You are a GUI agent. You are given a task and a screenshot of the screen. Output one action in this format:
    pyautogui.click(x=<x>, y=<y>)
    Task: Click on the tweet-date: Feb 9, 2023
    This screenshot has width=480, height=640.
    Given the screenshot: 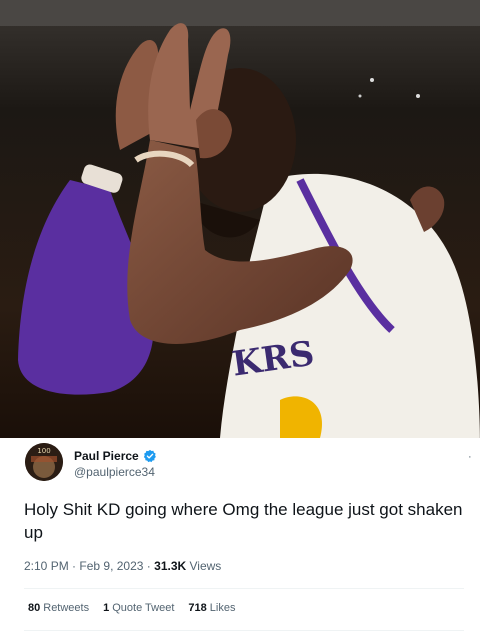 What is the action you would take?
    pyautogui.click(x=111, y=566)
    